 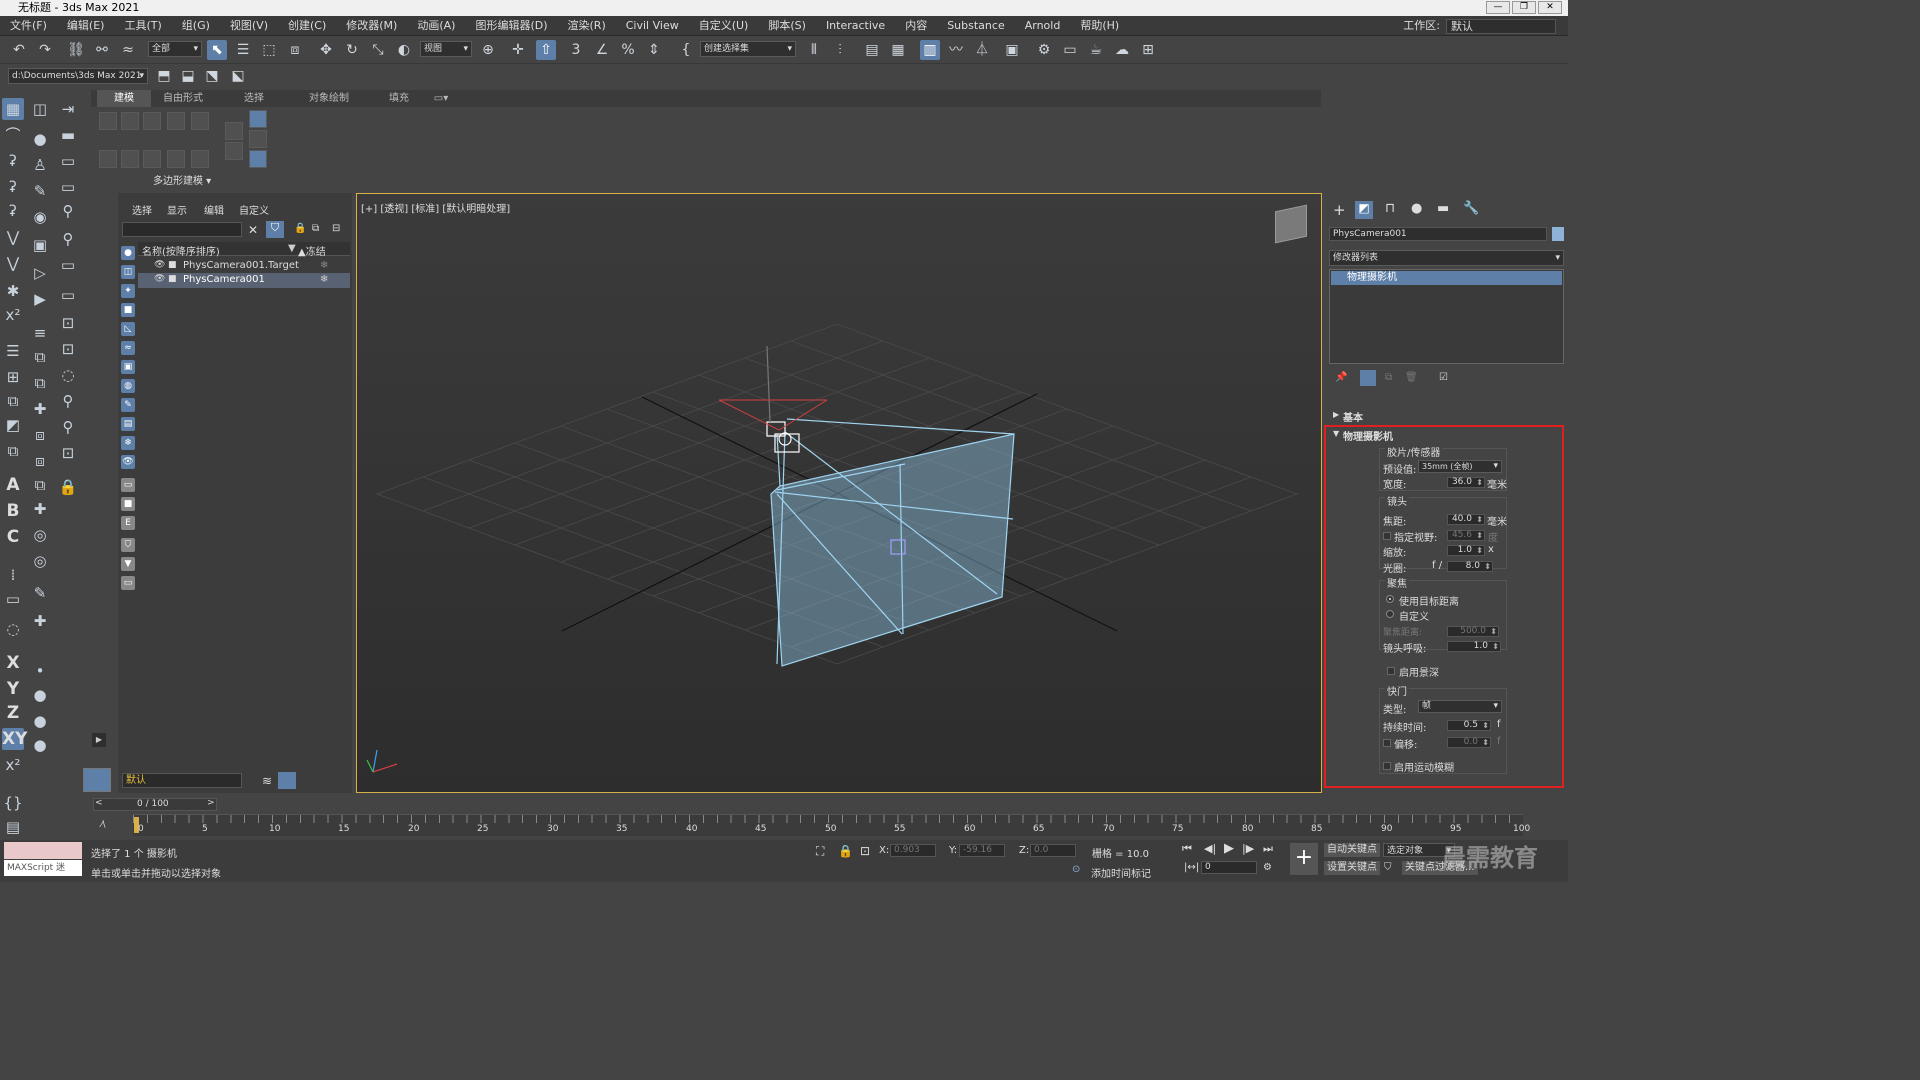 I want to click on z-coord-field: 0.0, so click(x=1053, y=850).